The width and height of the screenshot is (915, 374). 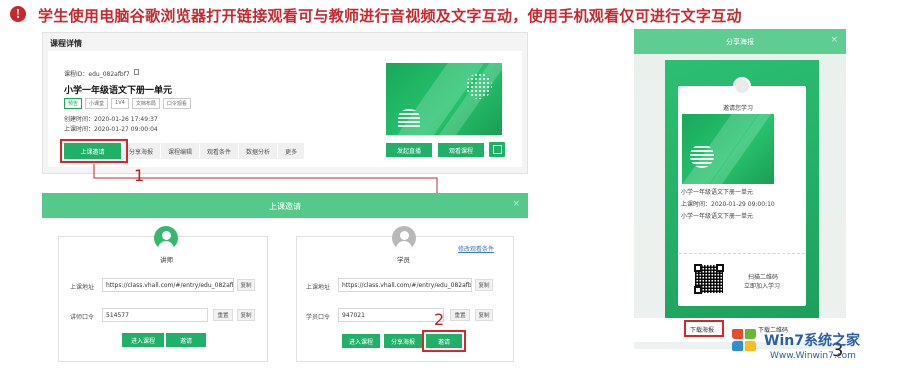 I want to click on invite-dialog-header: 上课邀请 ×, so click(x=285, y=205).